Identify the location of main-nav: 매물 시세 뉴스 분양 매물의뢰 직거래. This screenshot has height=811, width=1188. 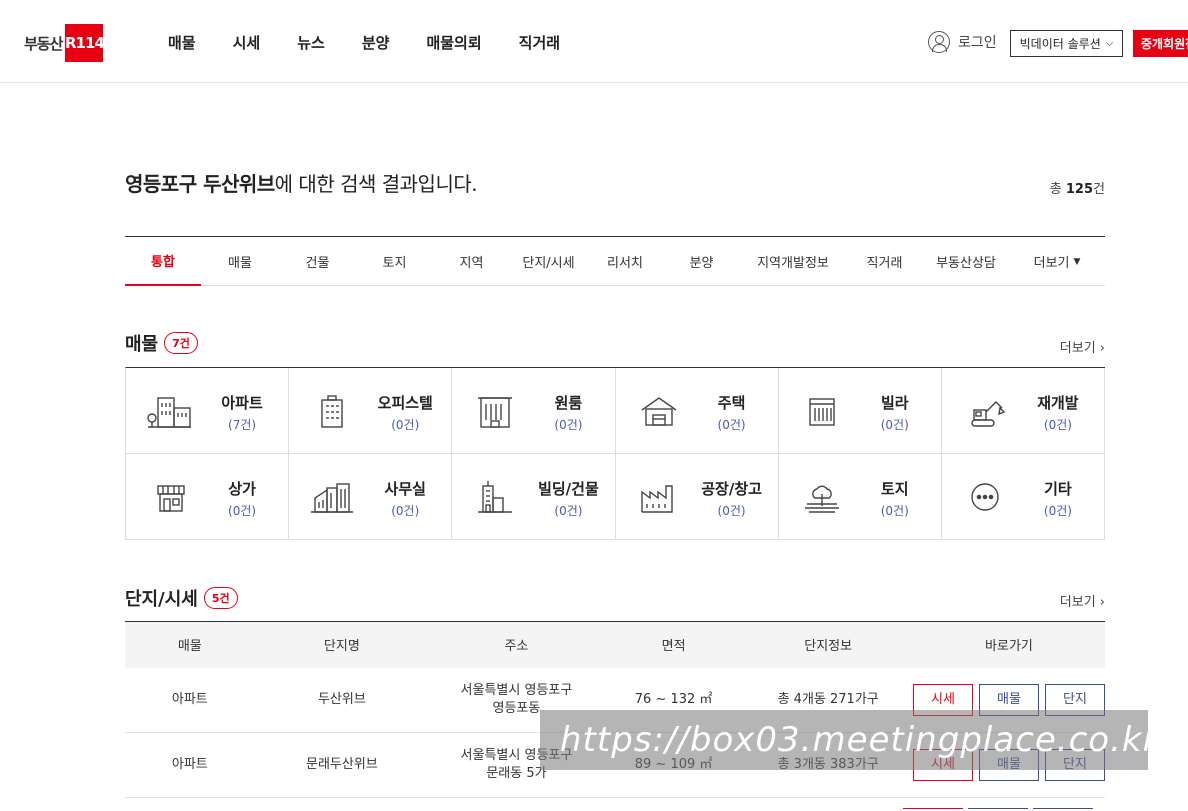
(382, 42).